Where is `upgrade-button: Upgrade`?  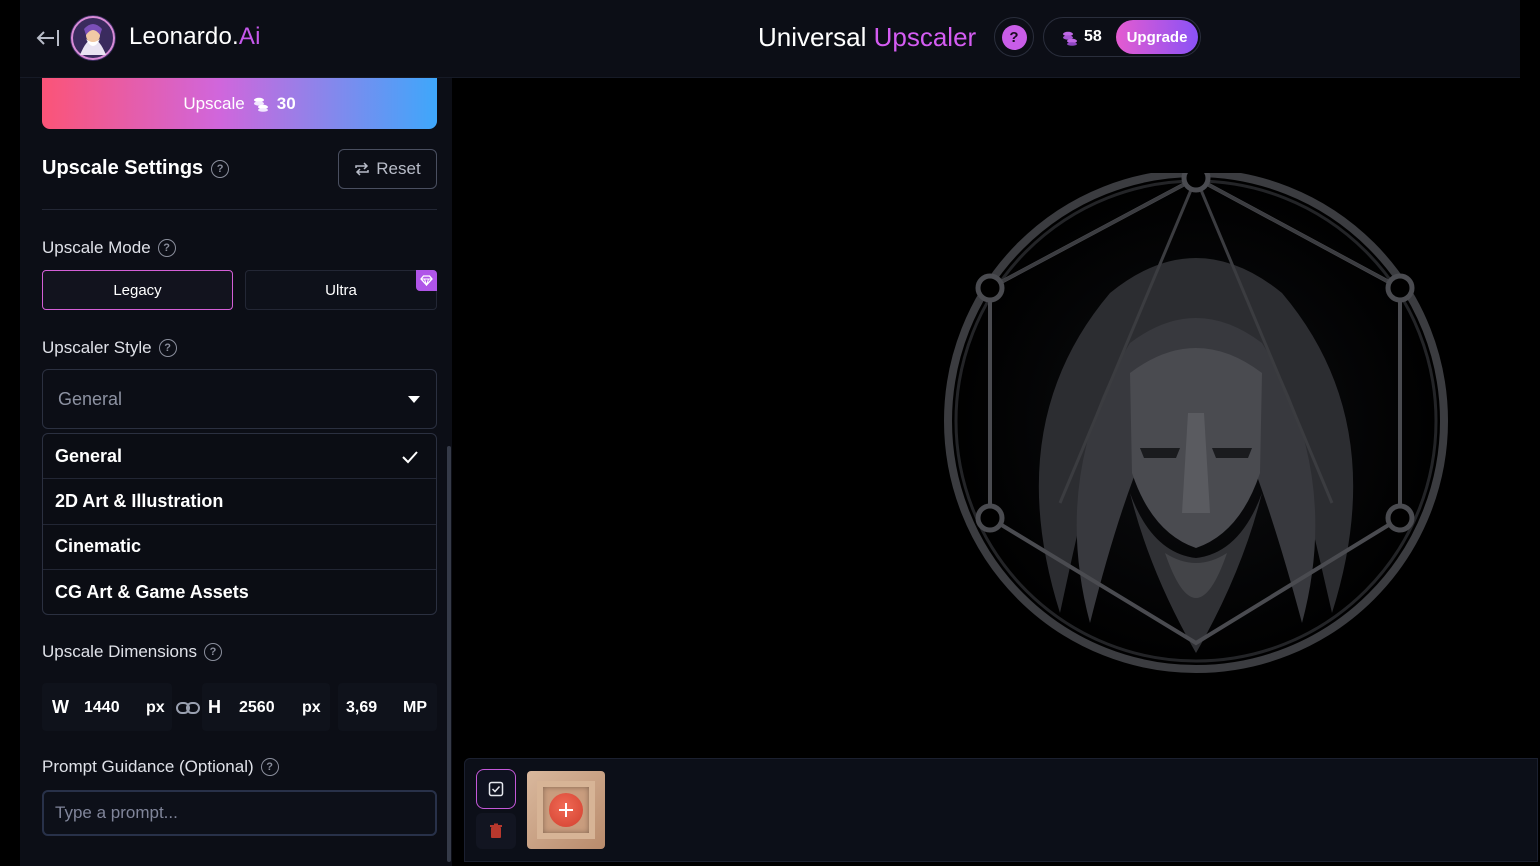
upgrade-button: Upgrade is located at coordinates (1157, 37).